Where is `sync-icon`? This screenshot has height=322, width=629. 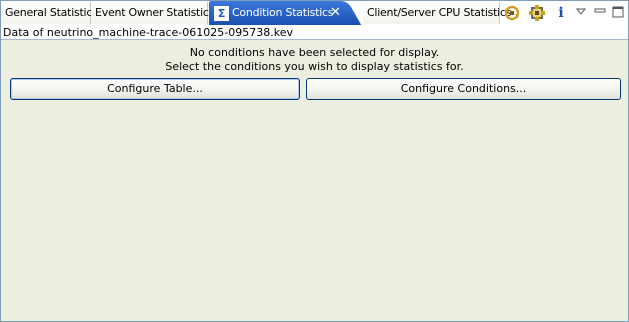 sync-icon is located at coordinates (512, 13).